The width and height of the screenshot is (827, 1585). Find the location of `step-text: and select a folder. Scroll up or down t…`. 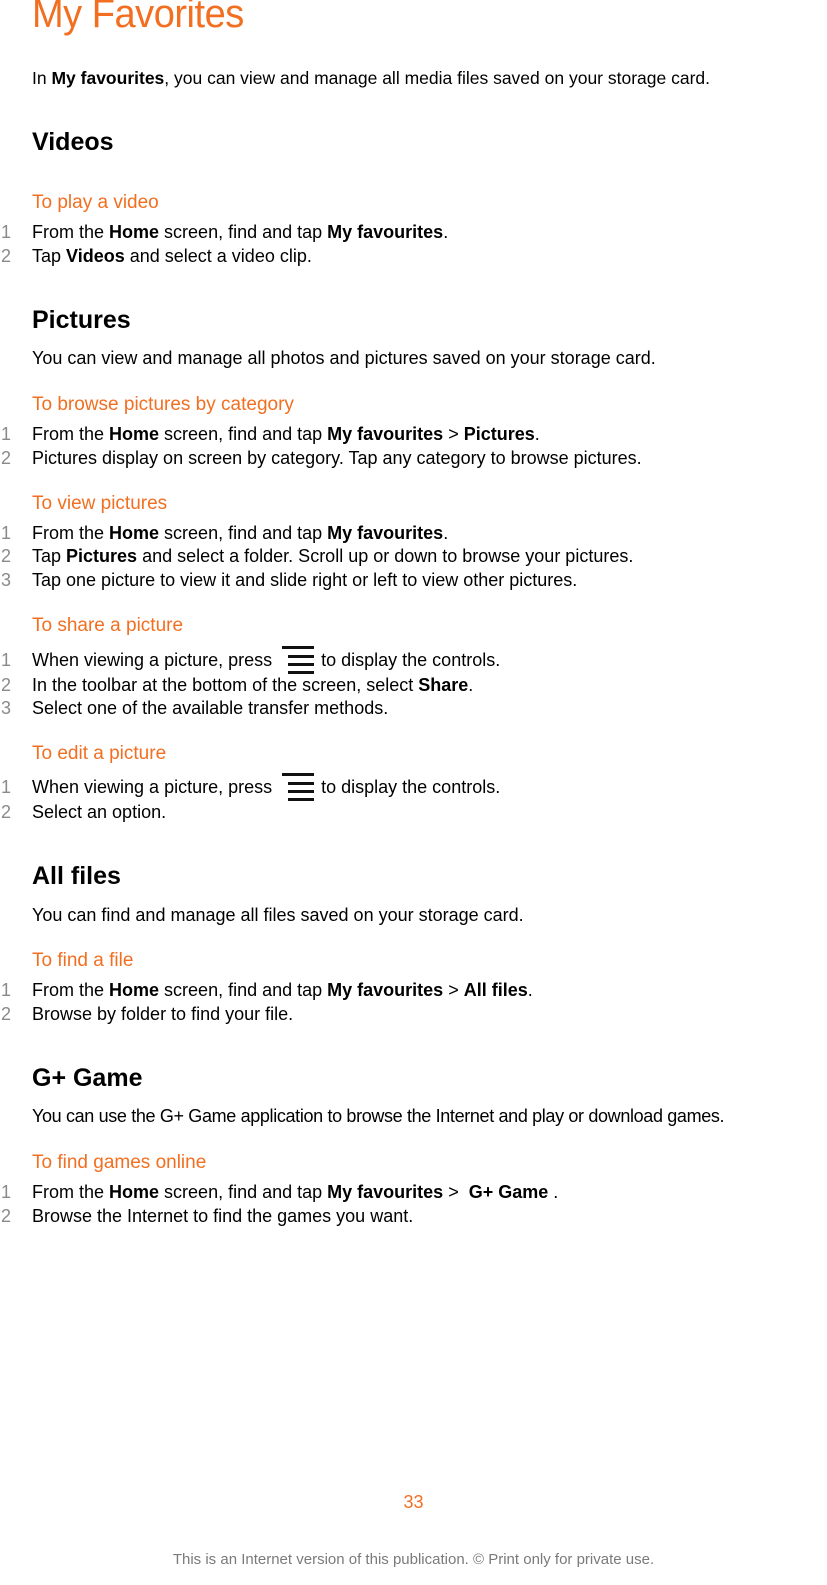

step-text: and select a folder. Scroll up or down t… is located at coordinates (385, 556).